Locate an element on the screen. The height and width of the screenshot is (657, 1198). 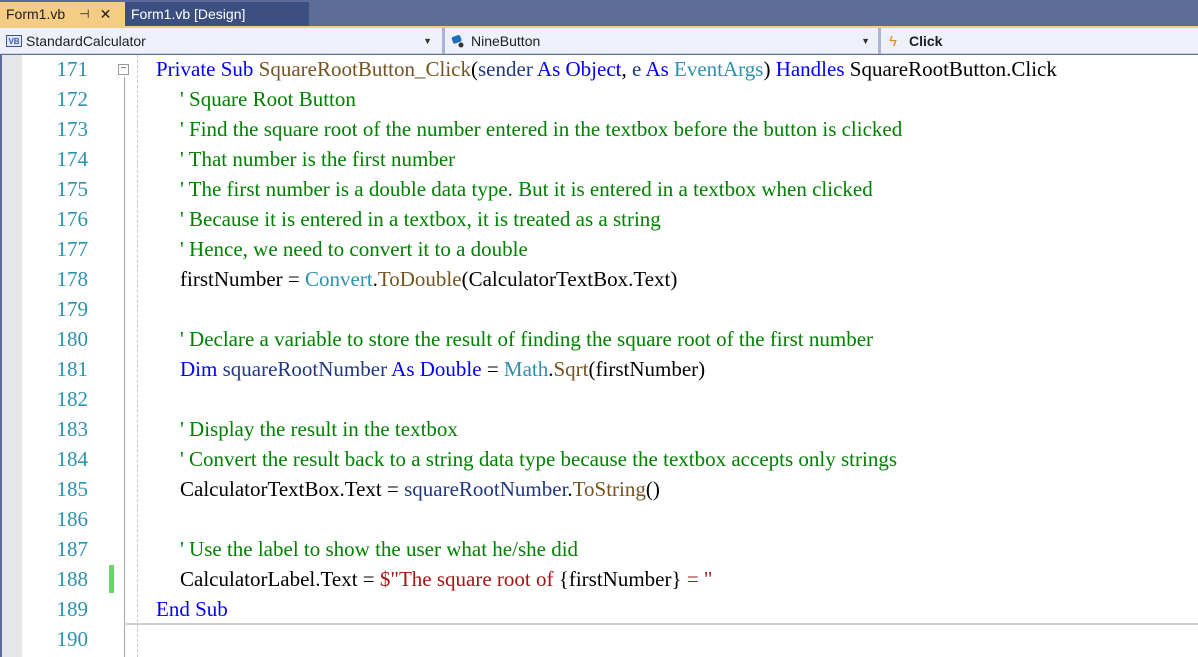
line-number: 185 is located at coordinates (72, 489).